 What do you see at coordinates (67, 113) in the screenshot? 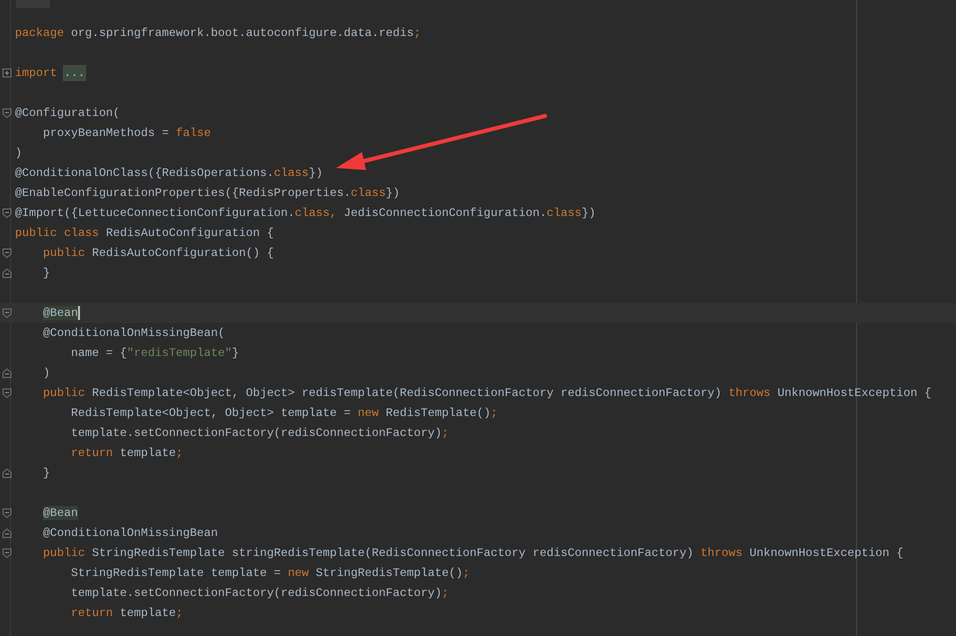
I see `code-line: @Configuration(` at bounding box center [67, 113].